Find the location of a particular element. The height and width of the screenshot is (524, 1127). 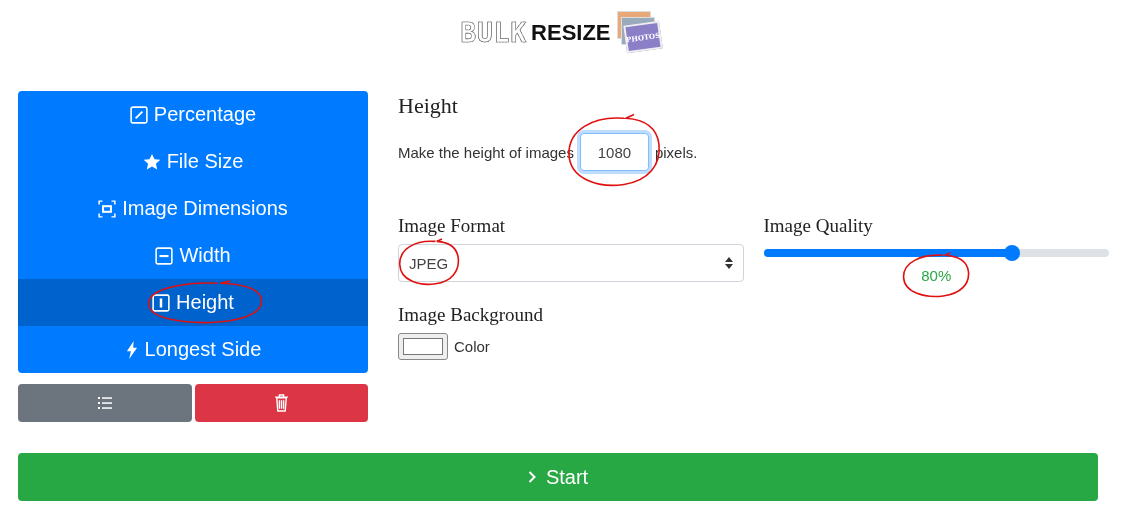

field-label: Image Quality is located at coordinates (818, 226).